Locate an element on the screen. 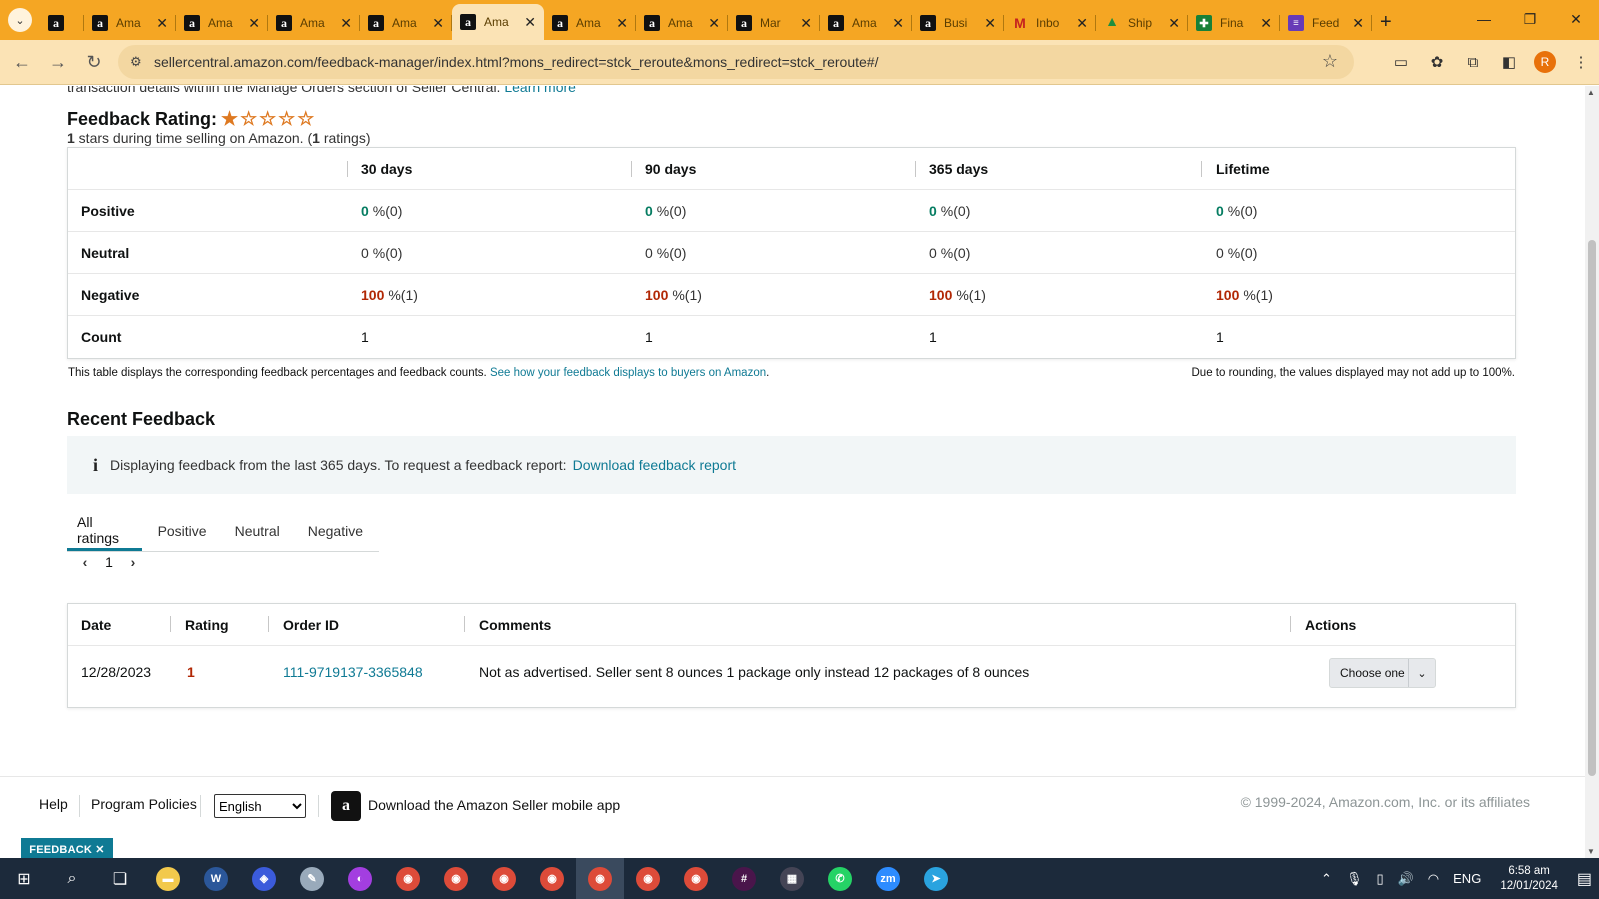 The width and height of the screenshot is (1599, 899). browser-tab: a Busi ✕ is located at coordinates (958, 23).